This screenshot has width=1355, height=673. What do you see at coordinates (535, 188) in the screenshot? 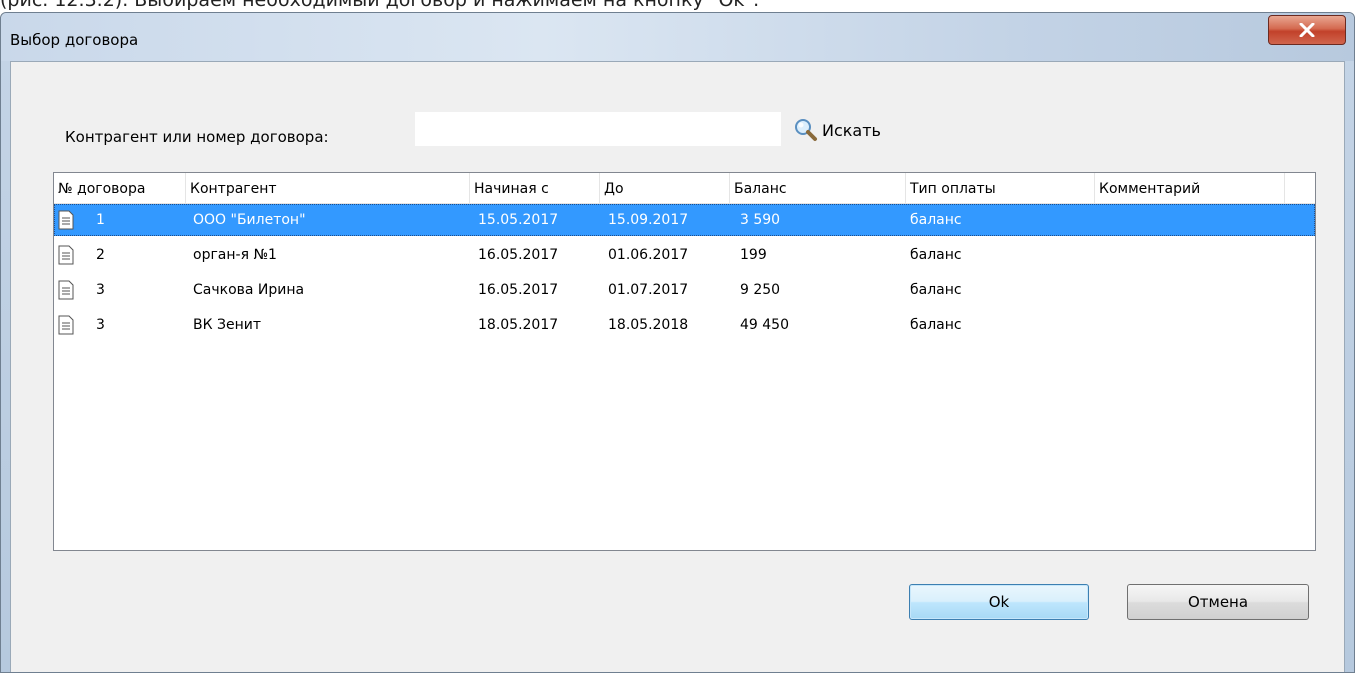
I see `column-header-start: Начиная с` at bounding box center [535, 188].